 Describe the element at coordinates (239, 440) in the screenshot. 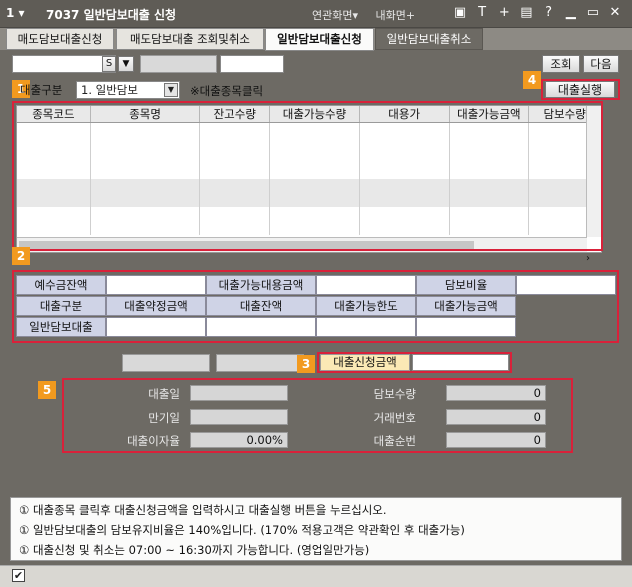

I see `interest-value: 0.00%` at that location.